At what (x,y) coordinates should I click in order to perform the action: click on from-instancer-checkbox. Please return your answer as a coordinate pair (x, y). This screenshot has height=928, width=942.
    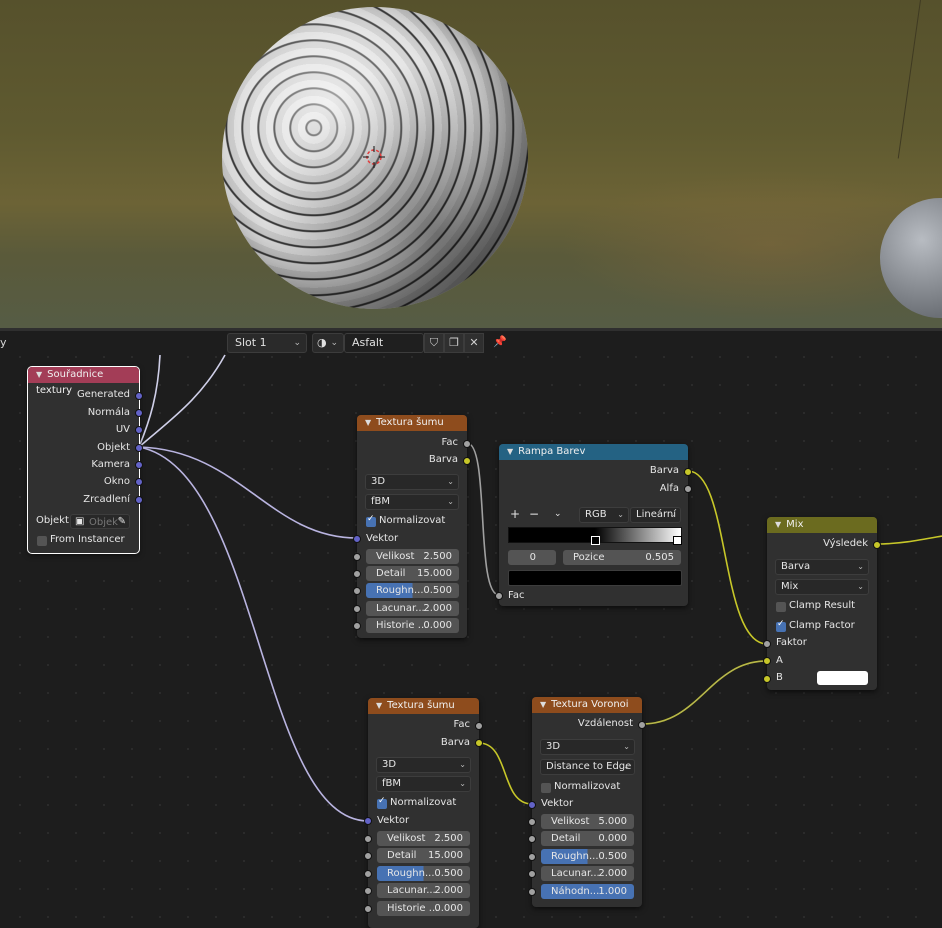
    Looking at the image, I should click on (42, 541).